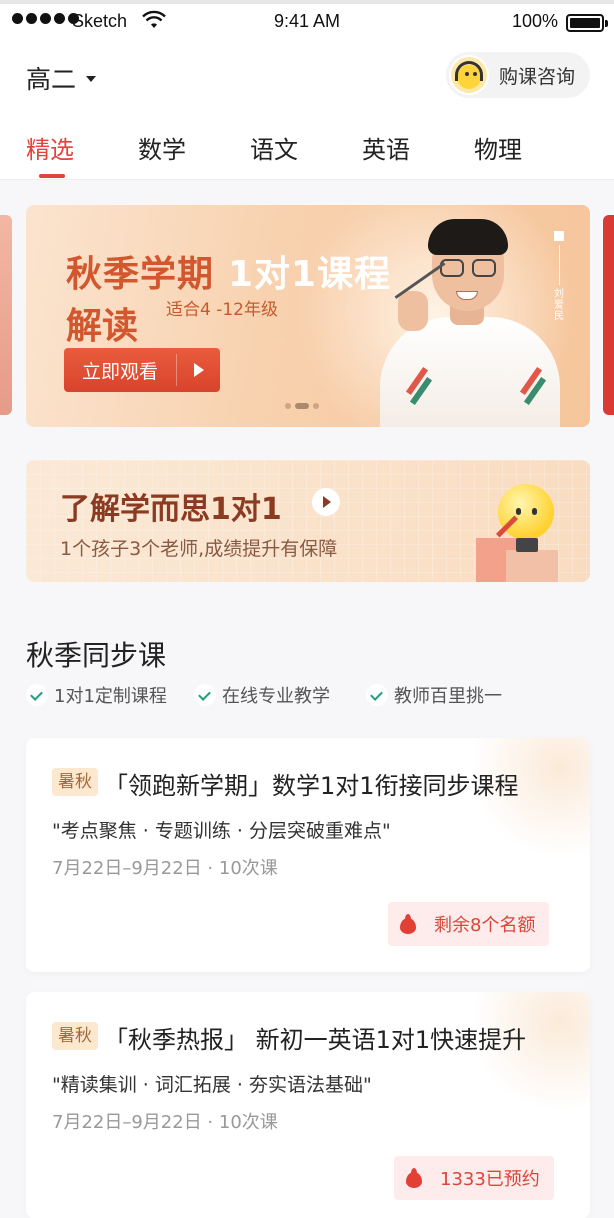 The height and width of the screenshot is (1218, 614). I want to click on tab-active-indicator, so click(52, 176).